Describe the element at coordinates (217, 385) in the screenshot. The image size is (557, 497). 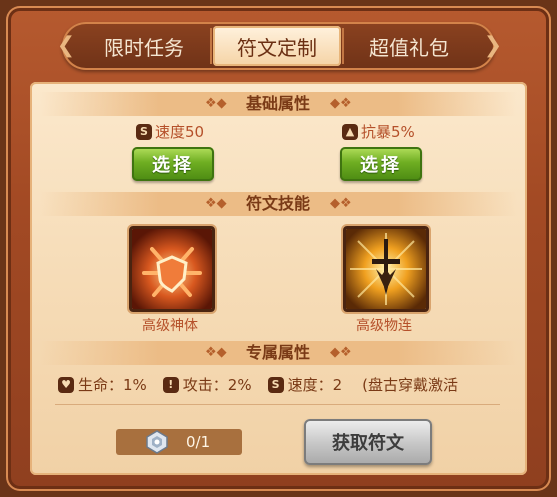
I see `exclusive-attr-attack: 攻击：2%` at that location.